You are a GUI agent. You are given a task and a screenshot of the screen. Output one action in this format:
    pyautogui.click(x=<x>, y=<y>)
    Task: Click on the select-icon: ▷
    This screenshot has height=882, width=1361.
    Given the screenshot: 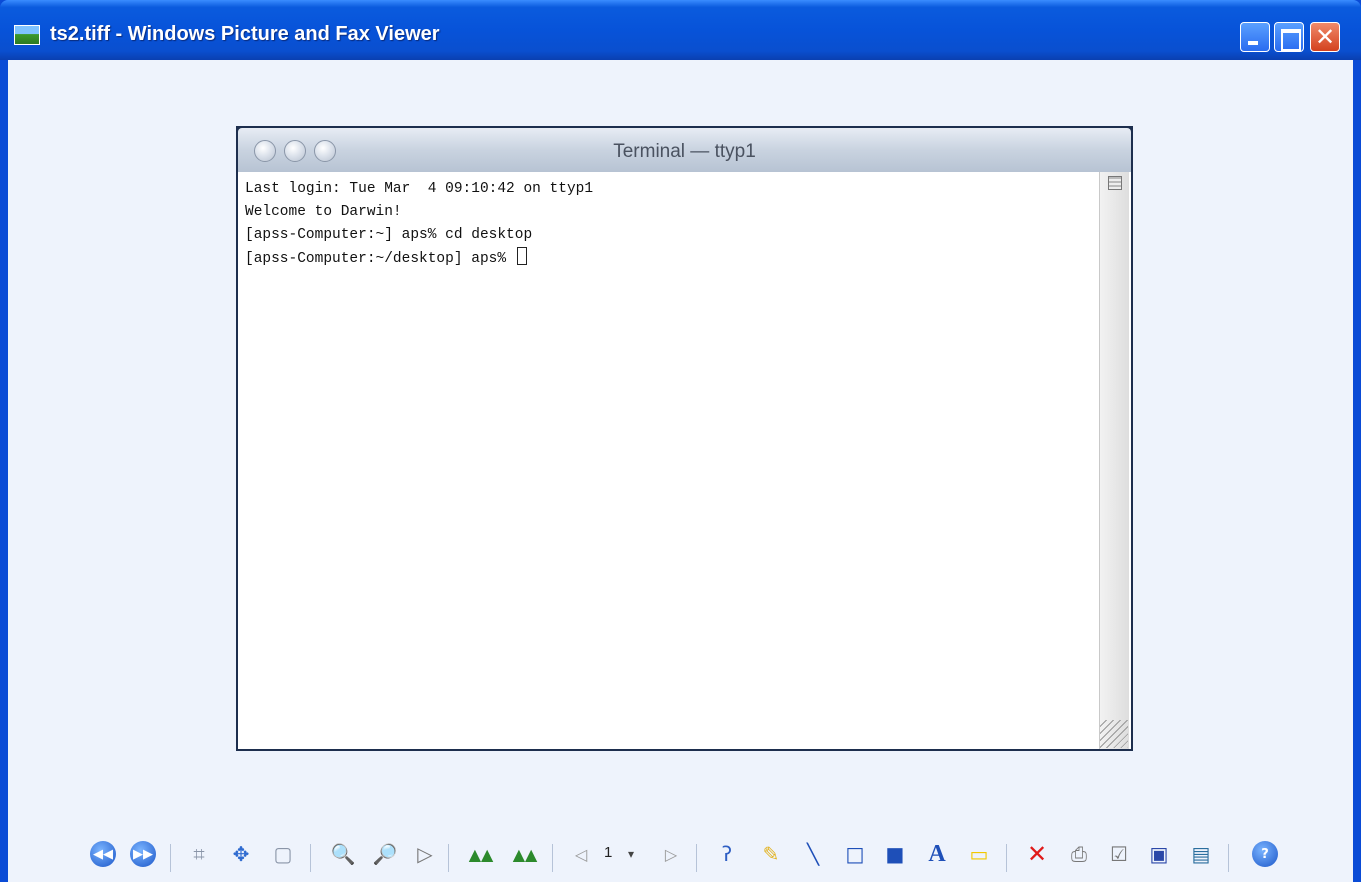 What is the action you would take?
    pyautogui.click(x=425, y=854)
    